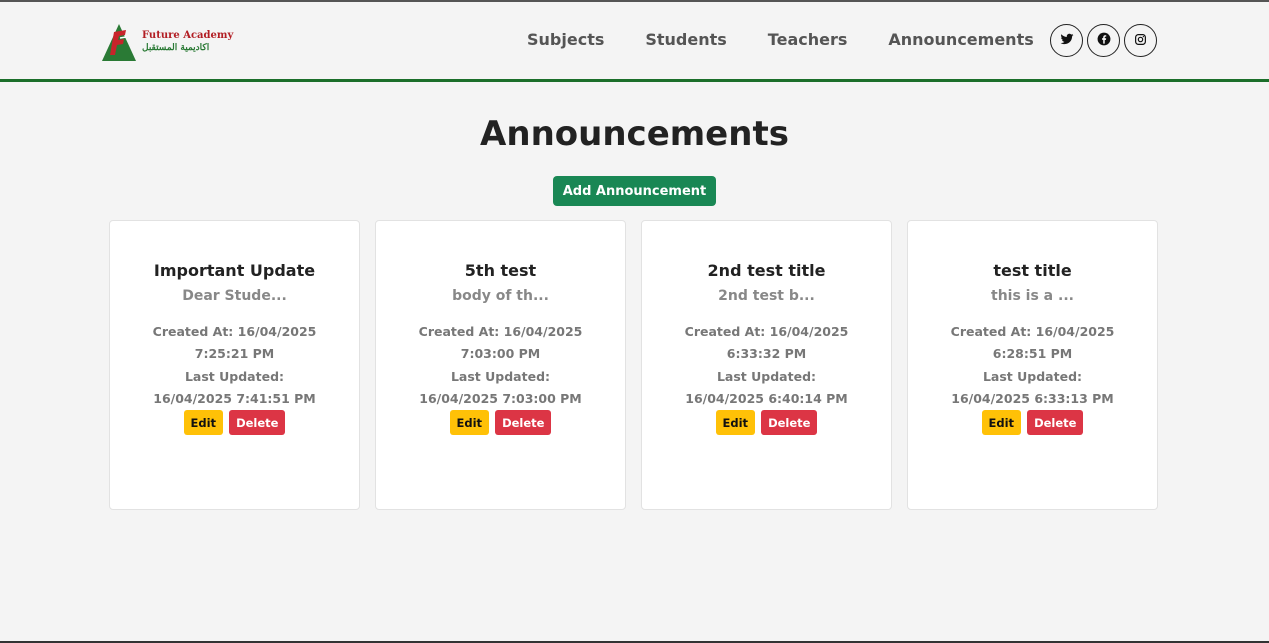 The image size is (1269, 643). What do you see at coordinates (234, 354) in the screenshot?
I see `created-time: 7:25:21 PM` at bounding box center [234, 354].